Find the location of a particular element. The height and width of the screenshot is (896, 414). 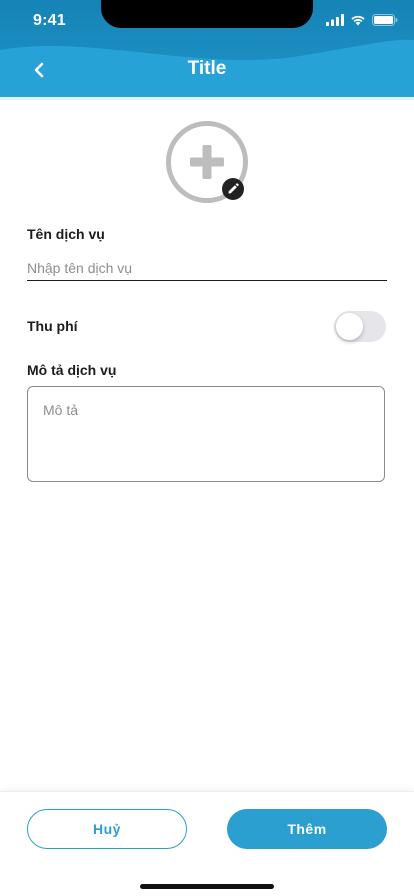

fee-label: Thu phí is located at coordinates (52, 326).